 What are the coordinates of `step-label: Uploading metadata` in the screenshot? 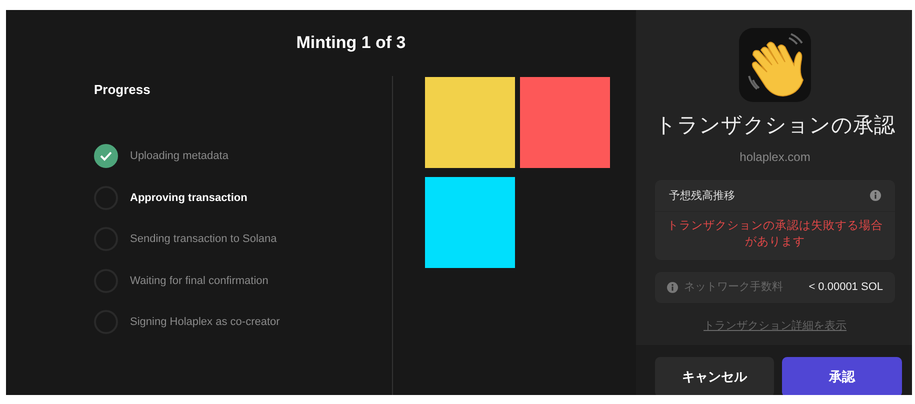 It's located at (179, 156).